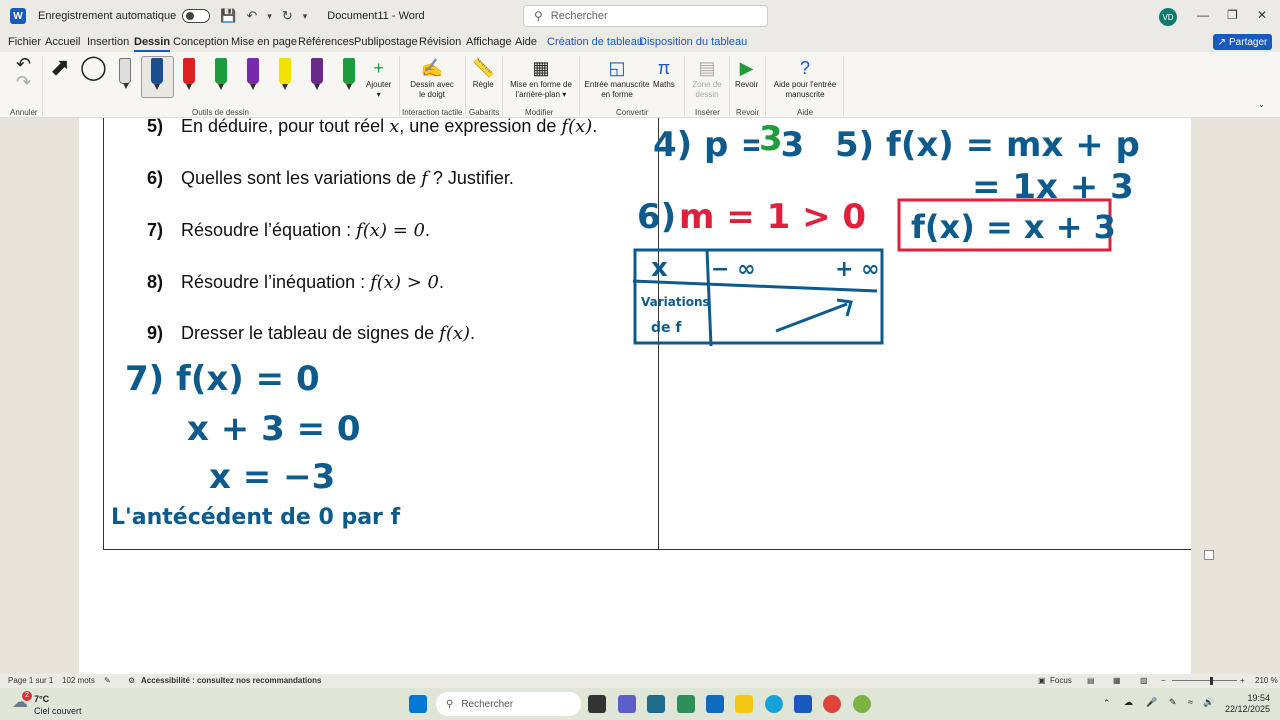 The image size is (1280, 720). What do you see at coordinates (24, 42) in the screenshot?
I see `tab-fichier: Fichier` at bounding box center [24, 42].